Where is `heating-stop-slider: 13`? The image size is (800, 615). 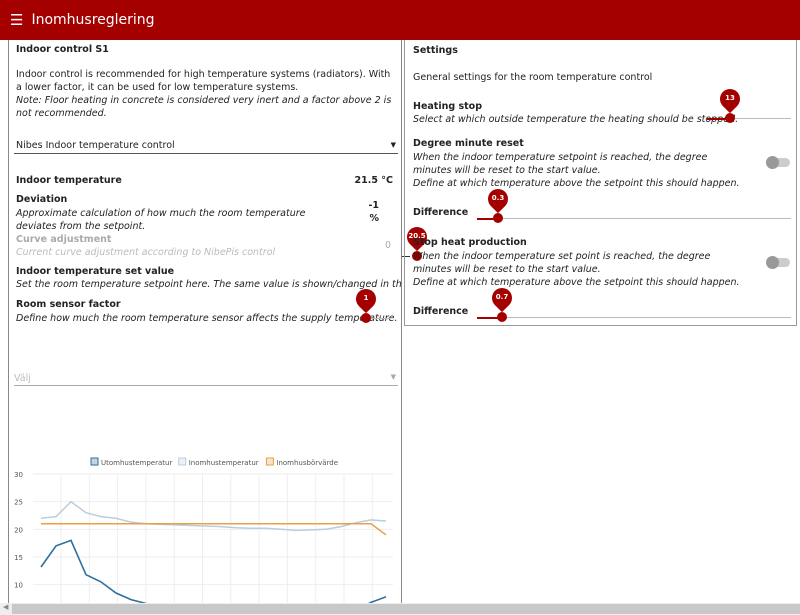
heating-stop-slider: 13 is located at coordinates (749, 103).